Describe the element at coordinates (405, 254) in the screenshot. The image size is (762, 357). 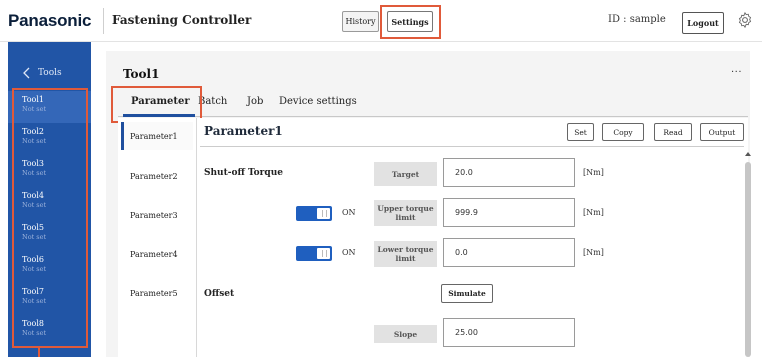
I see `lower-limit-label: Lower torque limit` at that location.